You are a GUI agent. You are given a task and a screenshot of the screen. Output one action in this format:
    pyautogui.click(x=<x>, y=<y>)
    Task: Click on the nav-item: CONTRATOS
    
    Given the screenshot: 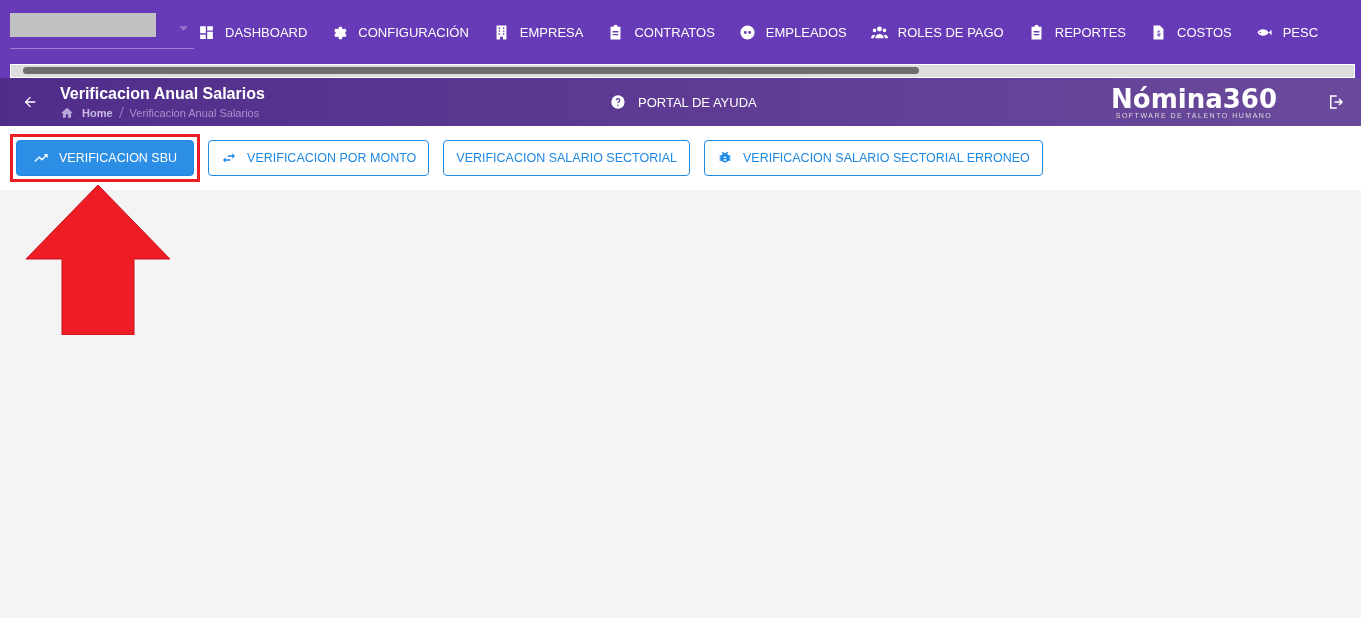 What is the action you would take?
    pyautogui.click(x=661, y=32)
    